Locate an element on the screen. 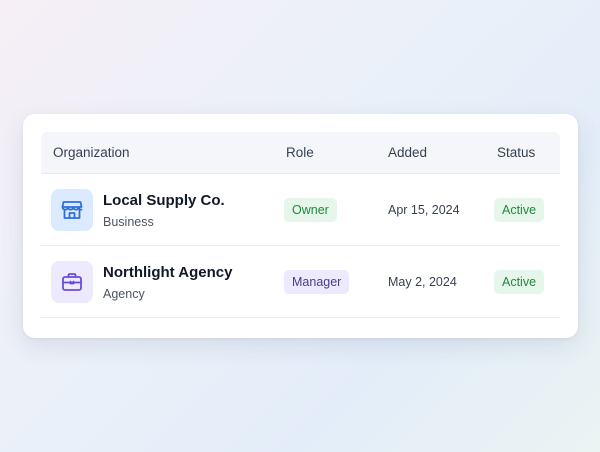 The height and width of the screenshot is (452, 600). storefront-icon is located at coordinates (72, 210).